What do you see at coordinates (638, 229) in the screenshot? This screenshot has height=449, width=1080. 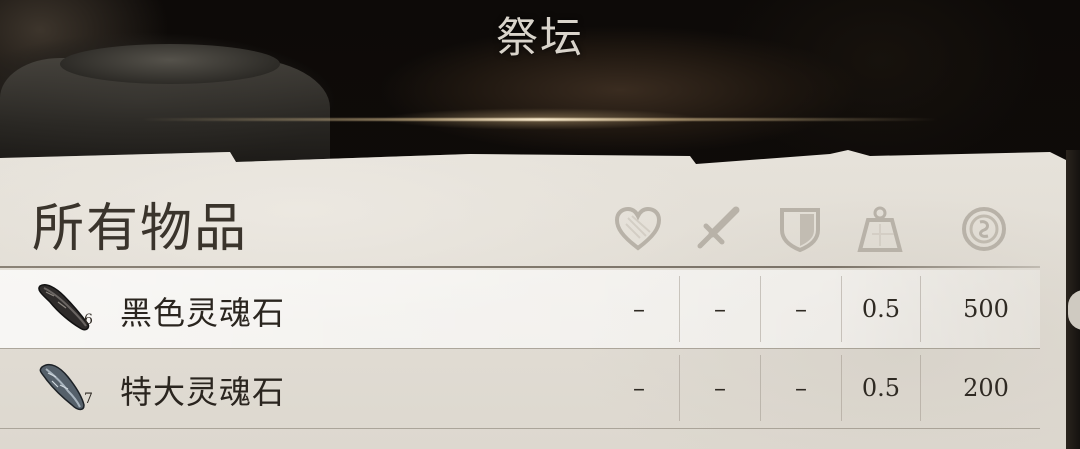 I see `heart-icon` at bounding box center [638, 229].